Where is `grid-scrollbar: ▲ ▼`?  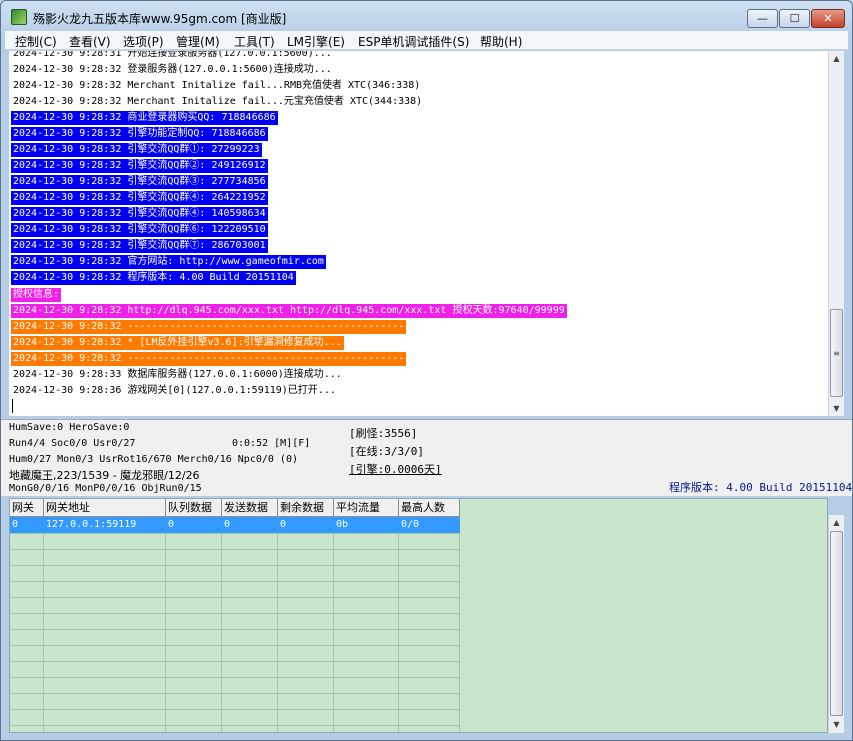
grid-scrollbar: ▲ ▼ is located at coordinates (836, 624).